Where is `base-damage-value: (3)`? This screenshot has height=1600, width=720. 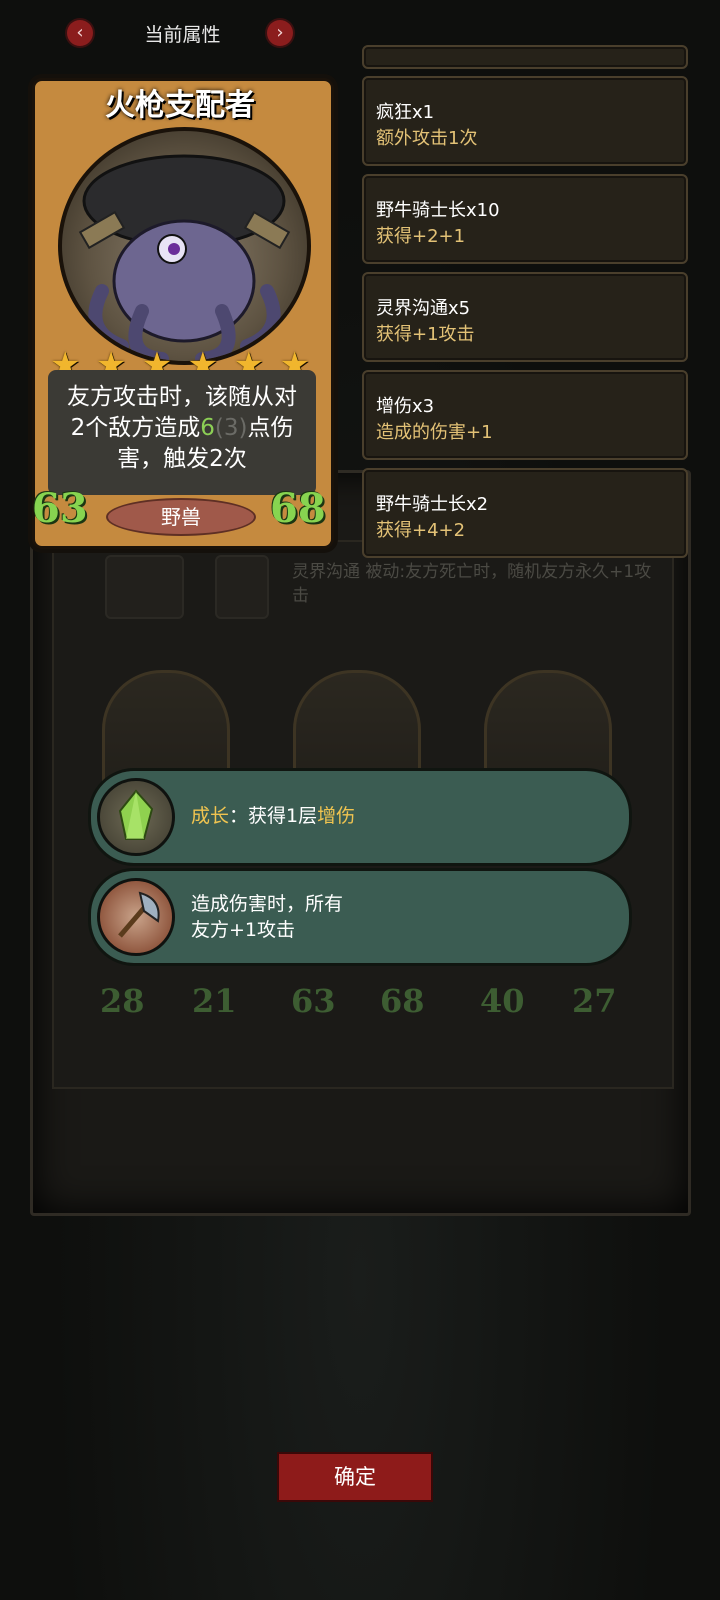 base-damage-value: (3) is located at coordinates (231, 428).